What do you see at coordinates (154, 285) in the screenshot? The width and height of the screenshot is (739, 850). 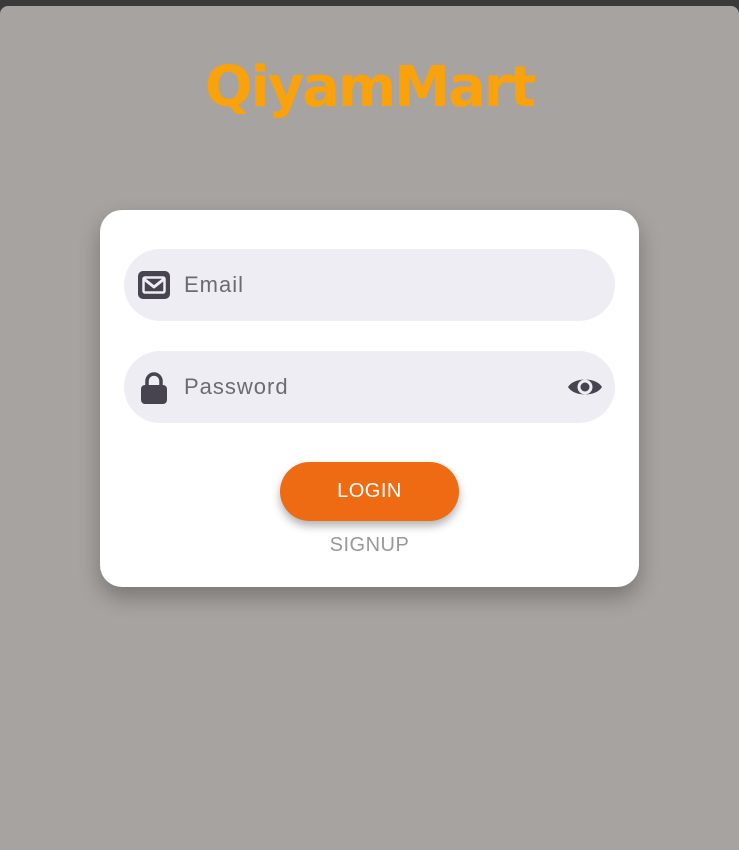 I see `envelope-icon` at bounding box center [154, 285].